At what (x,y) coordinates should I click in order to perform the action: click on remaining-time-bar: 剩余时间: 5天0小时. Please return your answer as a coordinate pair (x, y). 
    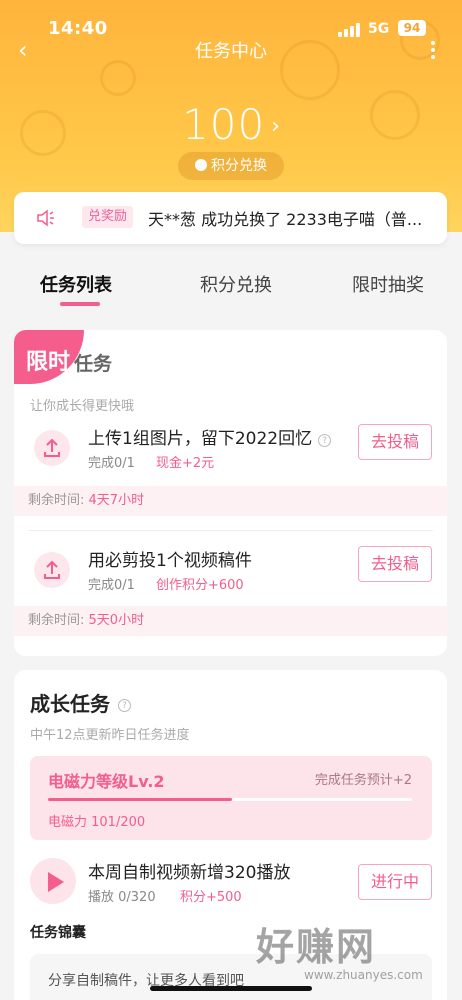
    Looking at the image, I should click on (230, 621).